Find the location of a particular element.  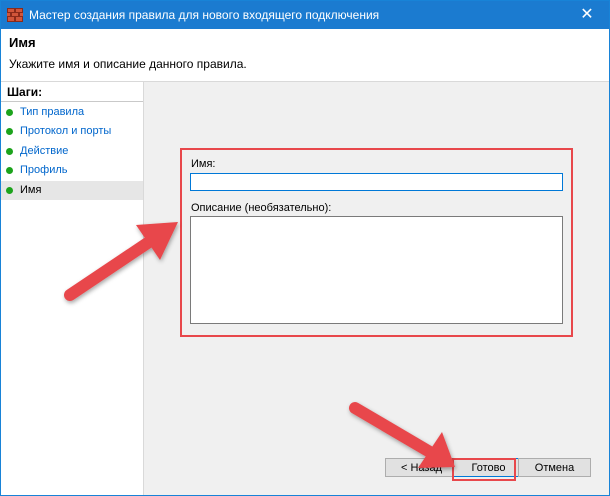

page-subtitle: Укажите имя и описание данного правила. is located at coordinates (128, 64).